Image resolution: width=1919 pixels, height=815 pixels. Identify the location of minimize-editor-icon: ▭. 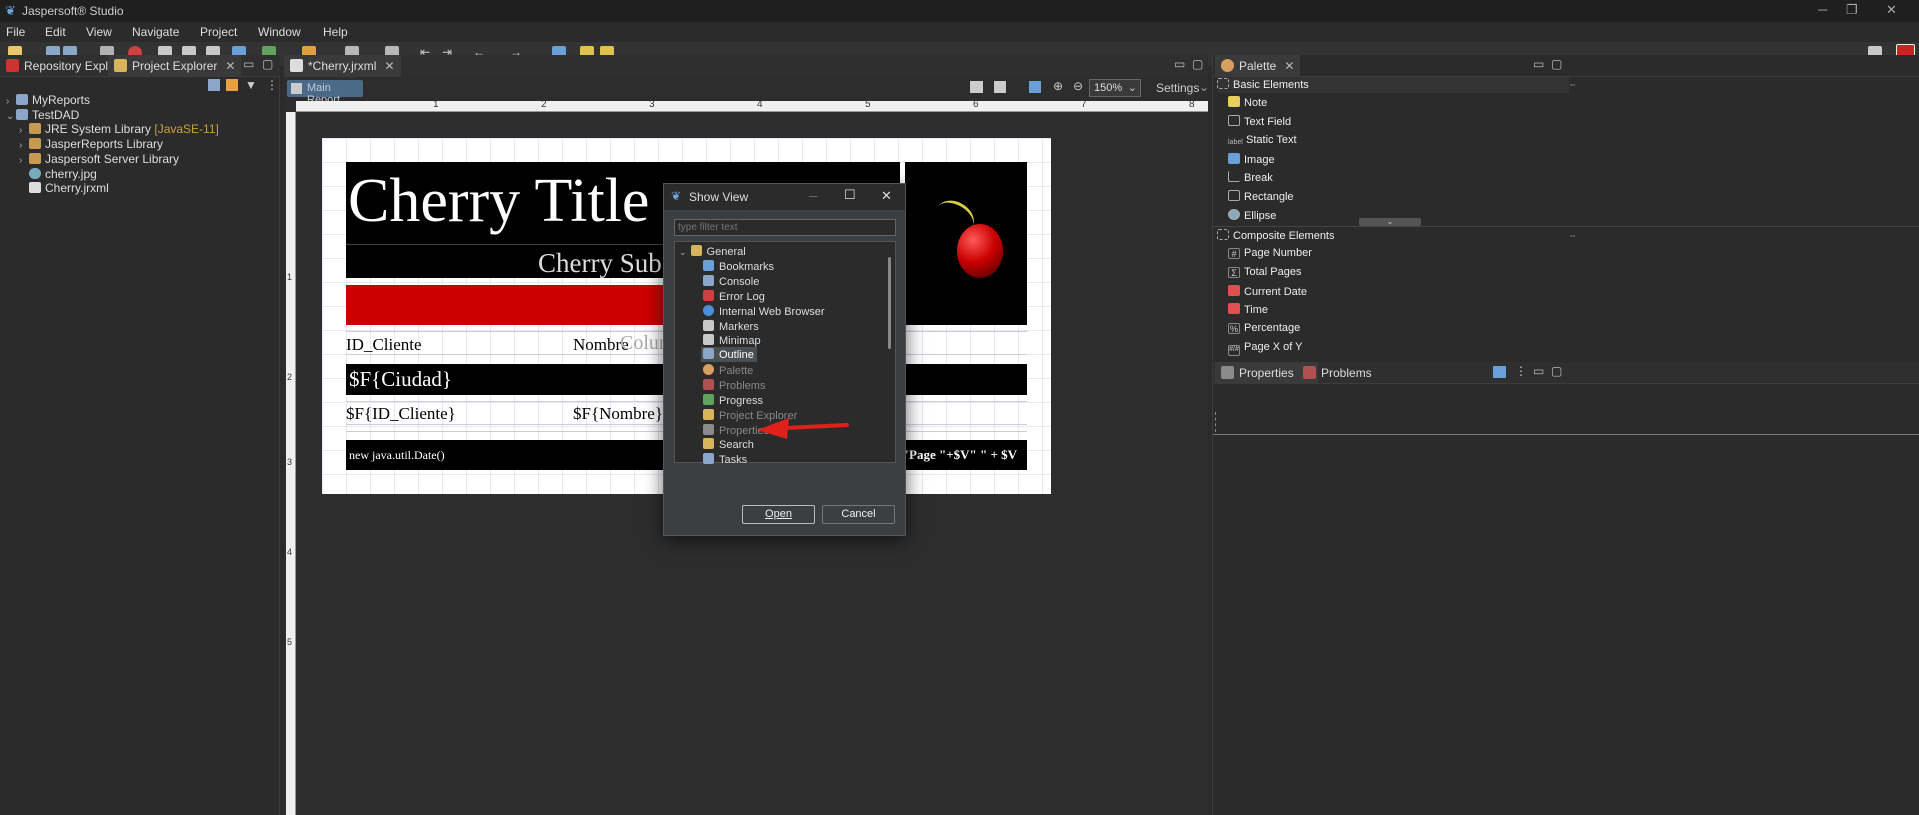
(1179, 64).